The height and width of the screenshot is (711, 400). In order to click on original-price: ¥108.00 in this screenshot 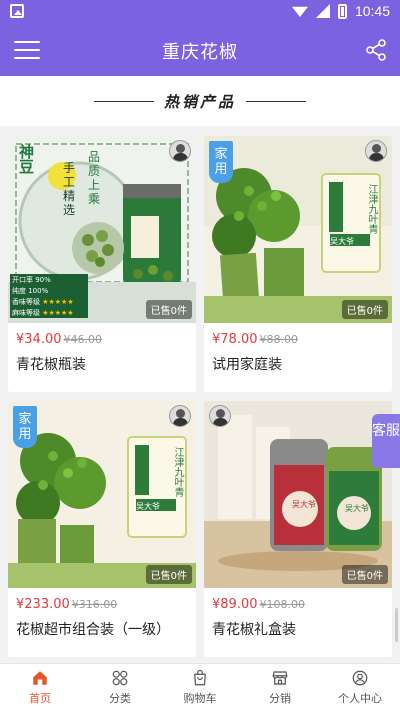, I will do `click(282, 604)`.